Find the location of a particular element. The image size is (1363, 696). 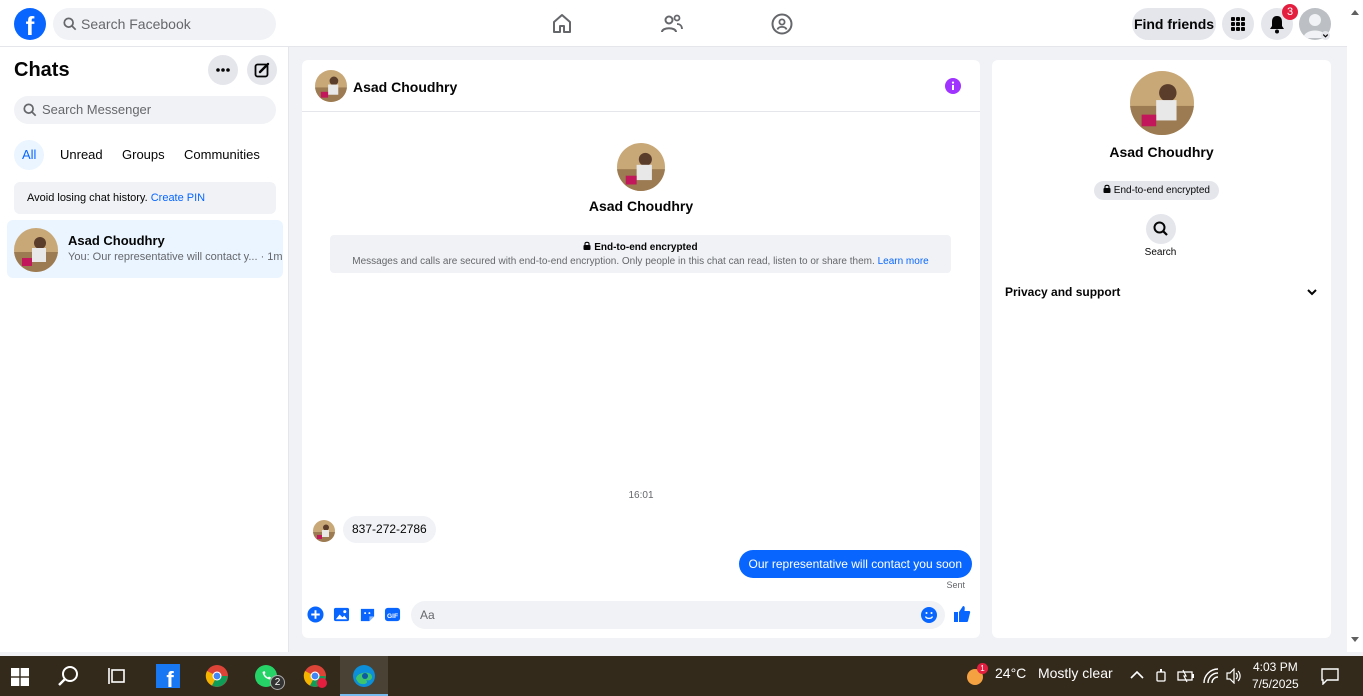

emoji-icon is located at coordinates (929, 615).